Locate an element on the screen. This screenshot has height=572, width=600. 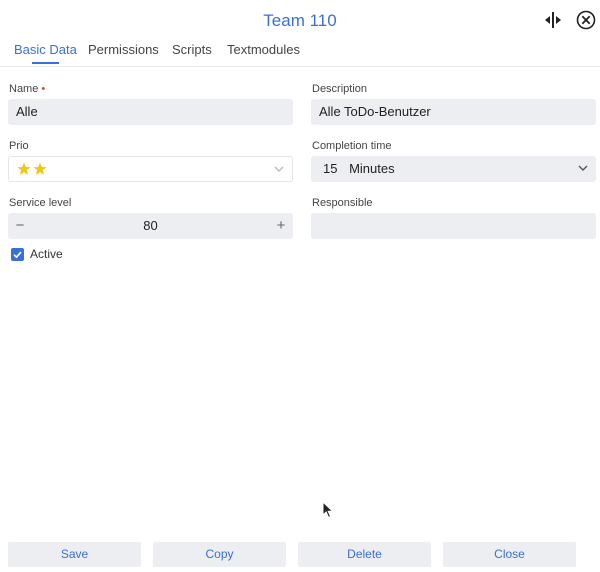
save-button: Save is located at coordinates (74, 554).